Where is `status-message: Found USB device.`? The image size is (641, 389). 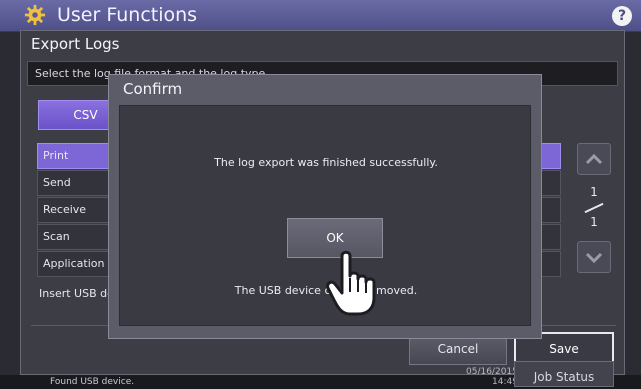
status-message: Found USB device. is located at coordinates (92, 382).